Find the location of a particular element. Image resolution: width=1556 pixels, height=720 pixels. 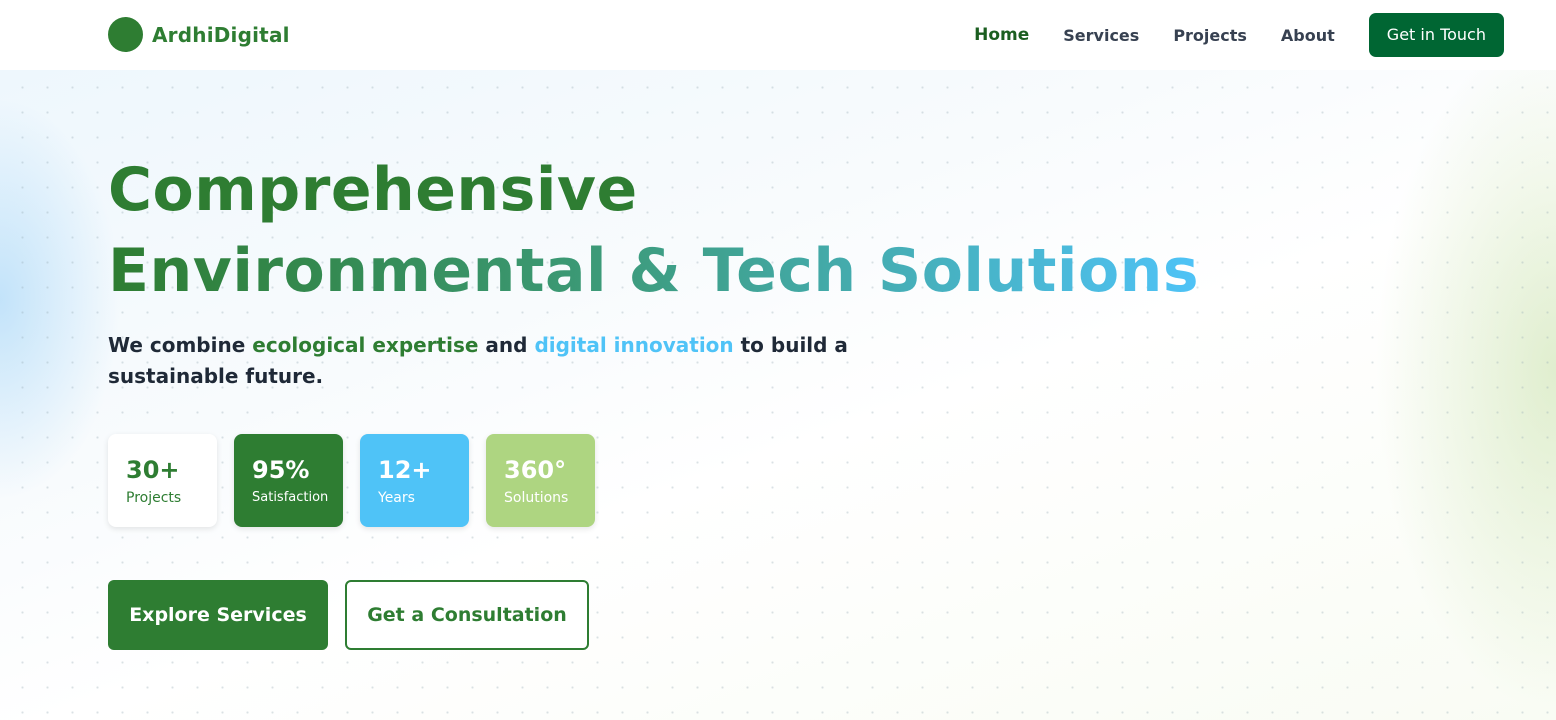

stat-label: Years is located at coordinates (396, 498).